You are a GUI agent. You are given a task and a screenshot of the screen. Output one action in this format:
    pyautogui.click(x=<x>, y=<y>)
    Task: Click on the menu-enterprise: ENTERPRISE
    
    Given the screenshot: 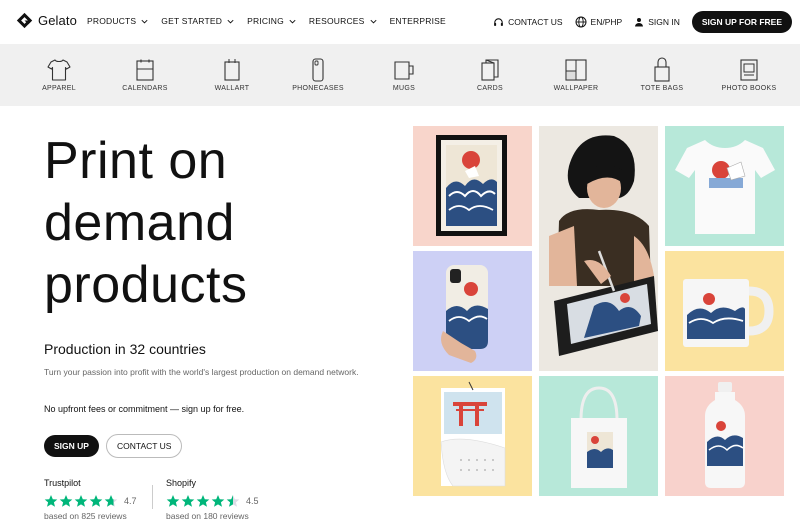 What is the action you would take?
    pyautogui.click(x=418, y=21)
    